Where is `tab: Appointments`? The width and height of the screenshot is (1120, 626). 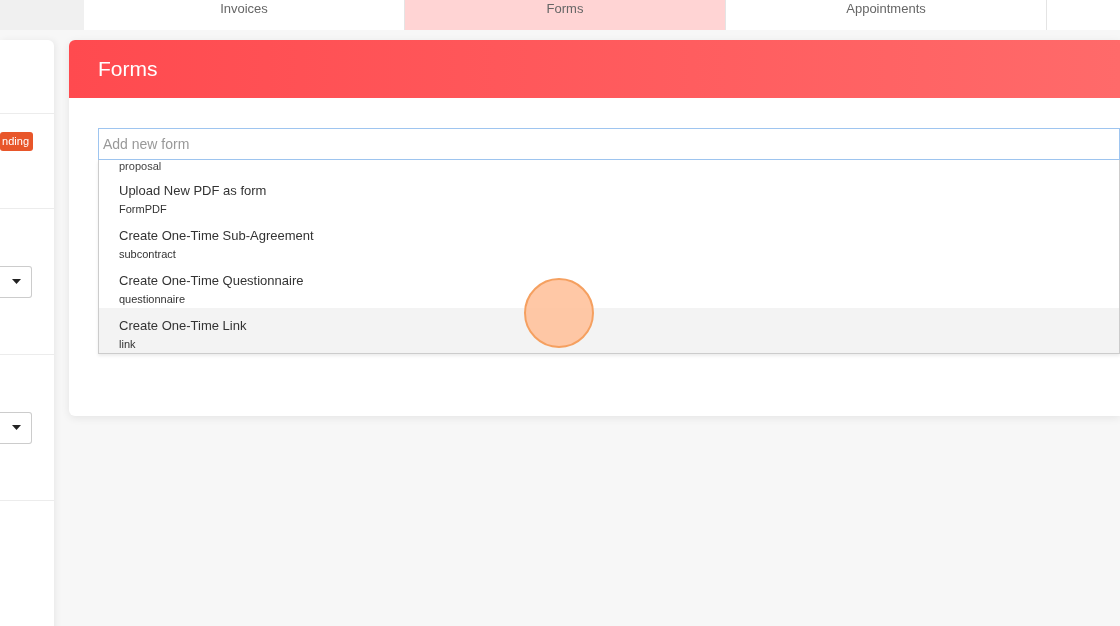
tab: Appointments is located at coordinates (886, 15).